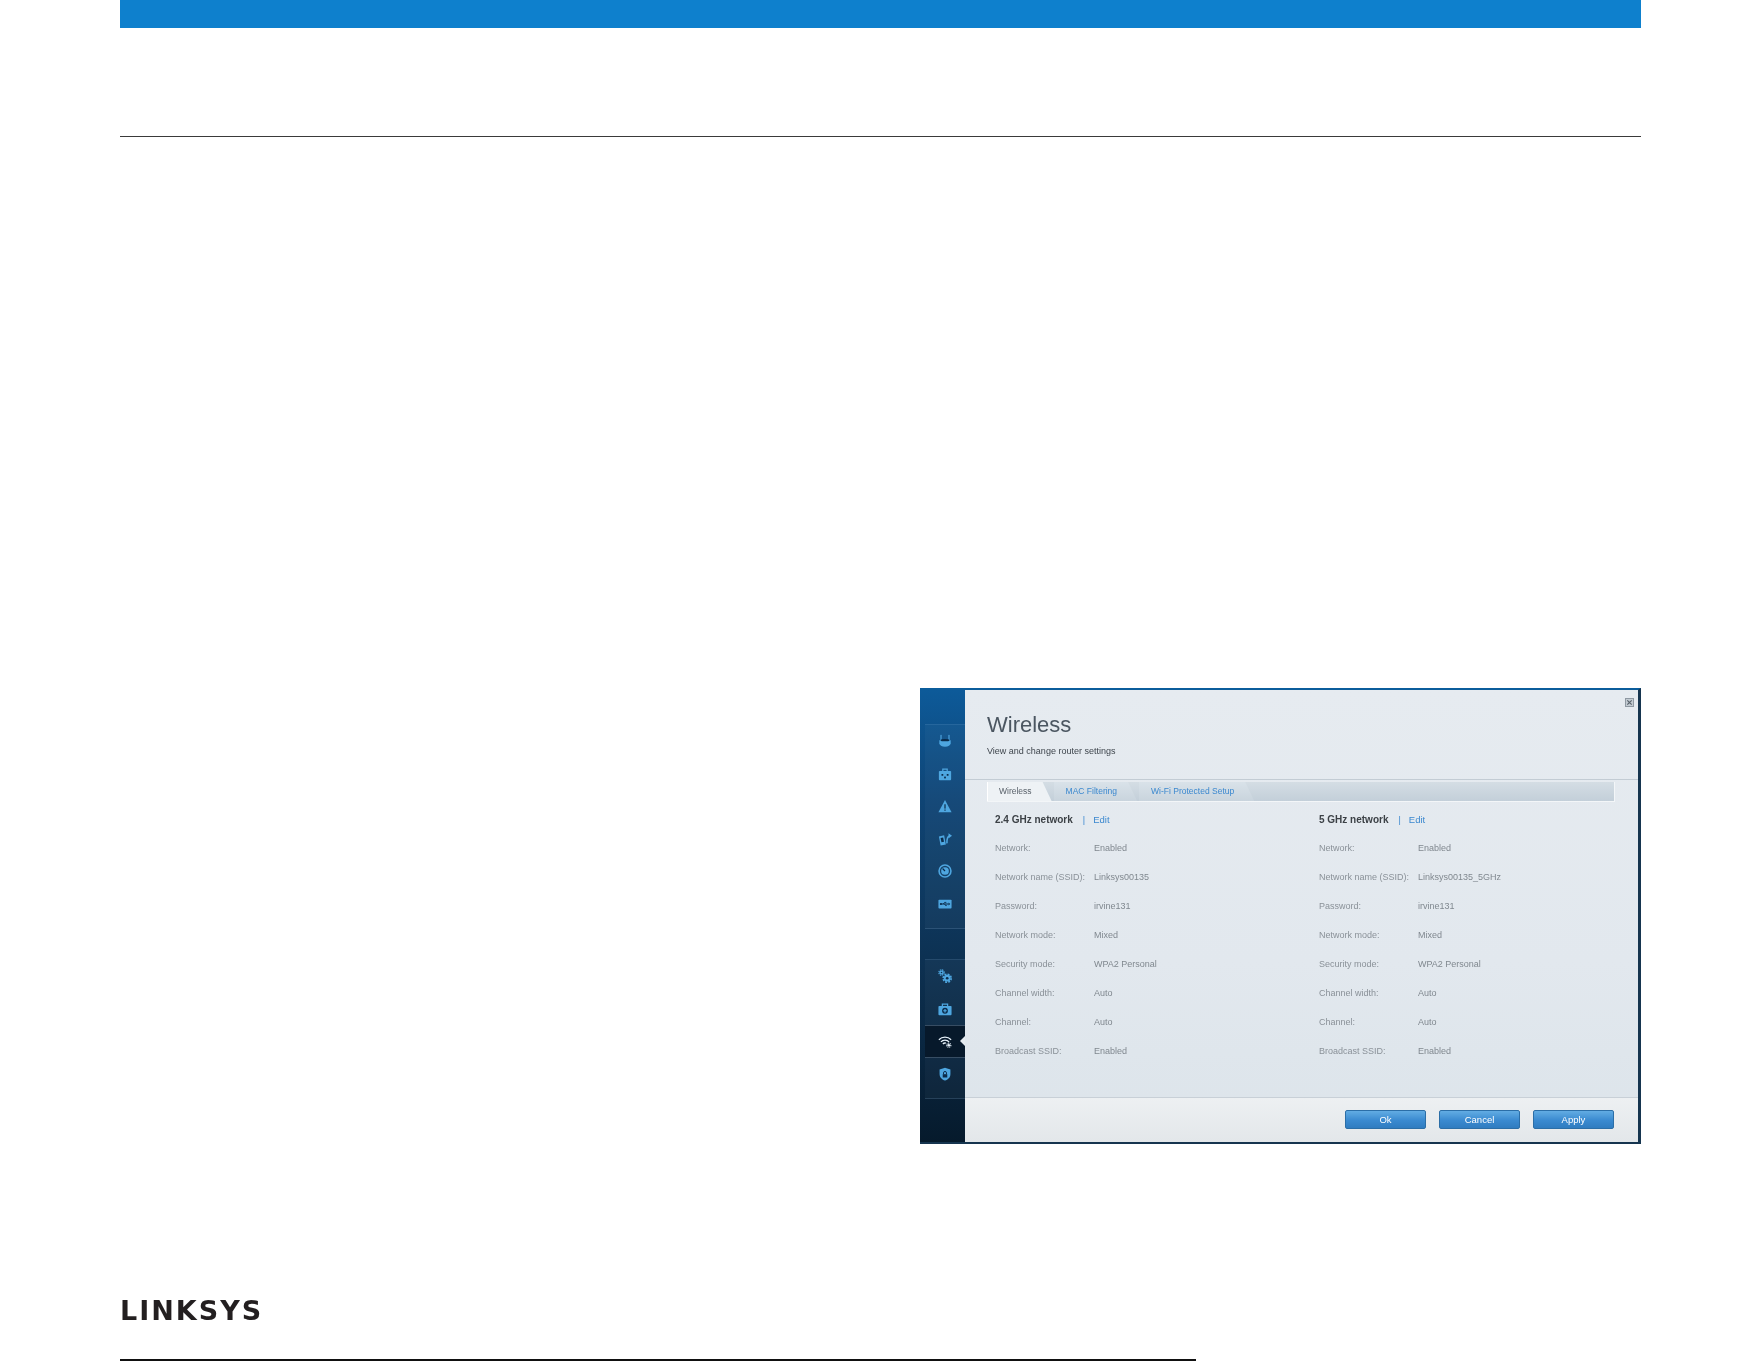 Image resolution: width=1761 pixels, height=1361 pixels. I want to click on gauge-icon, so click(945, 871).